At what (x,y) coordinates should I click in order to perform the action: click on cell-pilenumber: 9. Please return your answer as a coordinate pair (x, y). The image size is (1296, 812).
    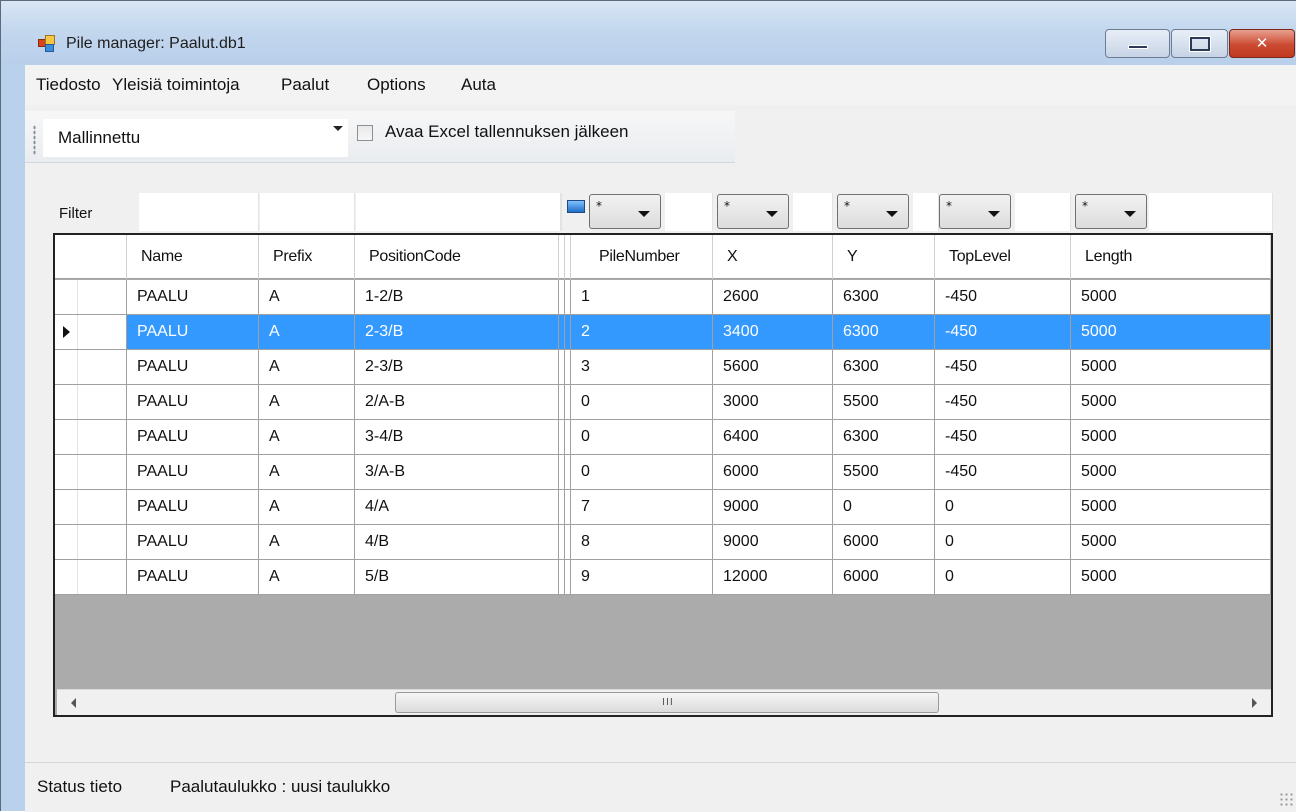
    Looking at the image, I should click on (642, 577).